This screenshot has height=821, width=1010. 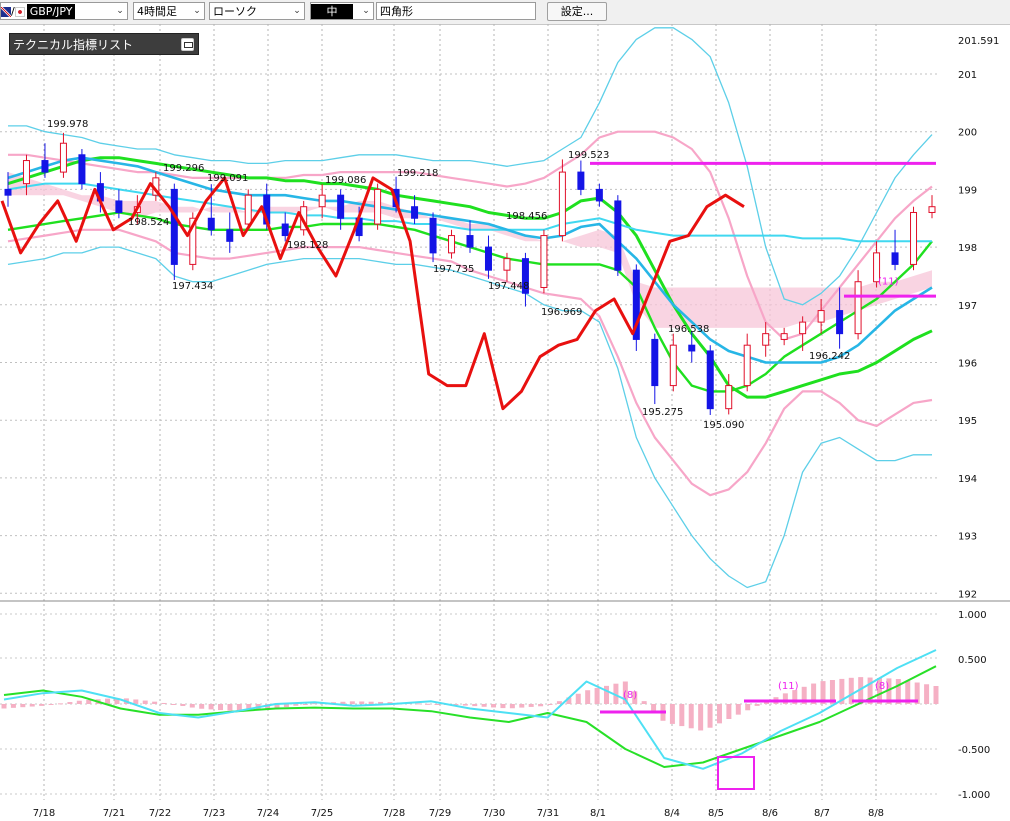 I want to click on chart-type-select: ローソク ⌄, so click(x=257, y=11).